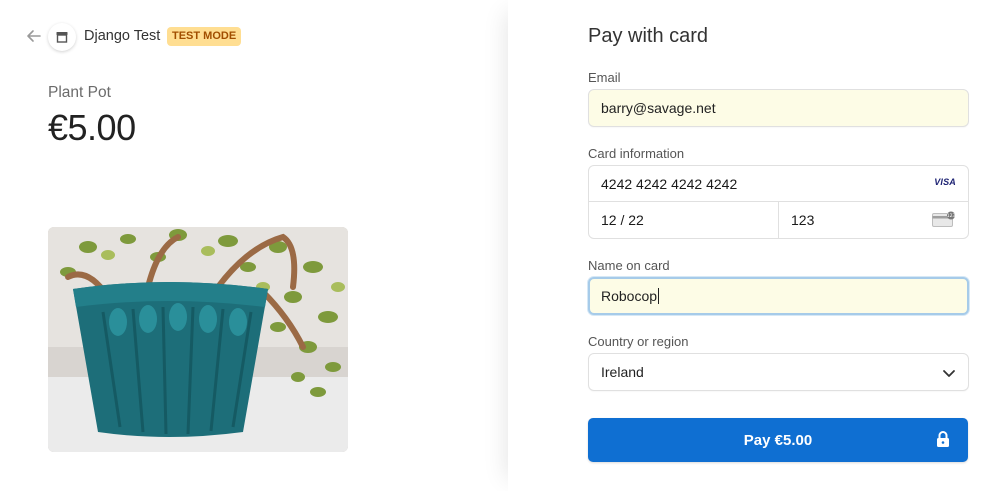 Image resolution: width=986 pixels, height=491 pixels. I want to click on card-expiry-value: 12 / 22, so click(622, 220).